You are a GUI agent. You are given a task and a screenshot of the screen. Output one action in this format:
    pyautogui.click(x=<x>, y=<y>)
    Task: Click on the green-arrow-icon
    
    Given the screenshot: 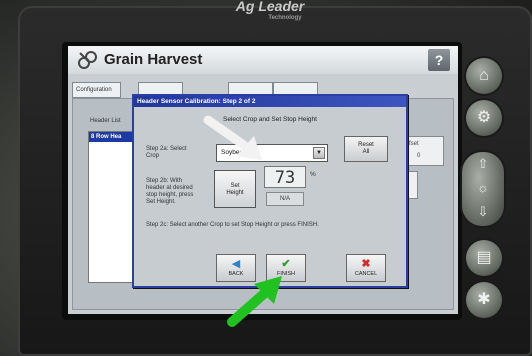 What is the action you would take?
    pyautogui.click(x=254, y=301)
    